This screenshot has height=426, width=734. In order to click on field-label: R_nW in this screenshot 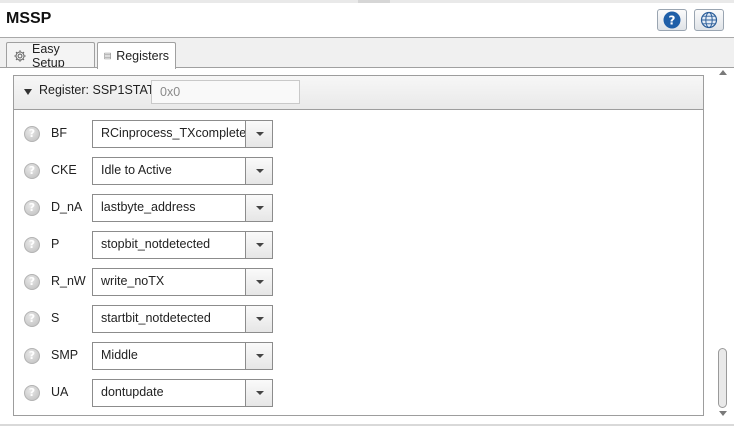, I will do `click(68, 281)`.